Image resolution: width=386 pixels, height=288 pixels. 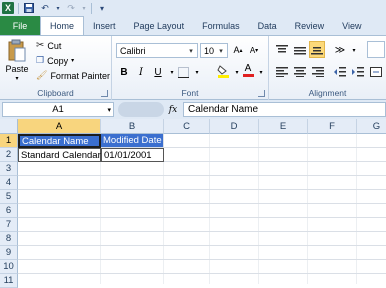 What do you see at coordinates (20, 25) in the screenshot?
I see `tab-file: File` at bounding box center [20, 25].